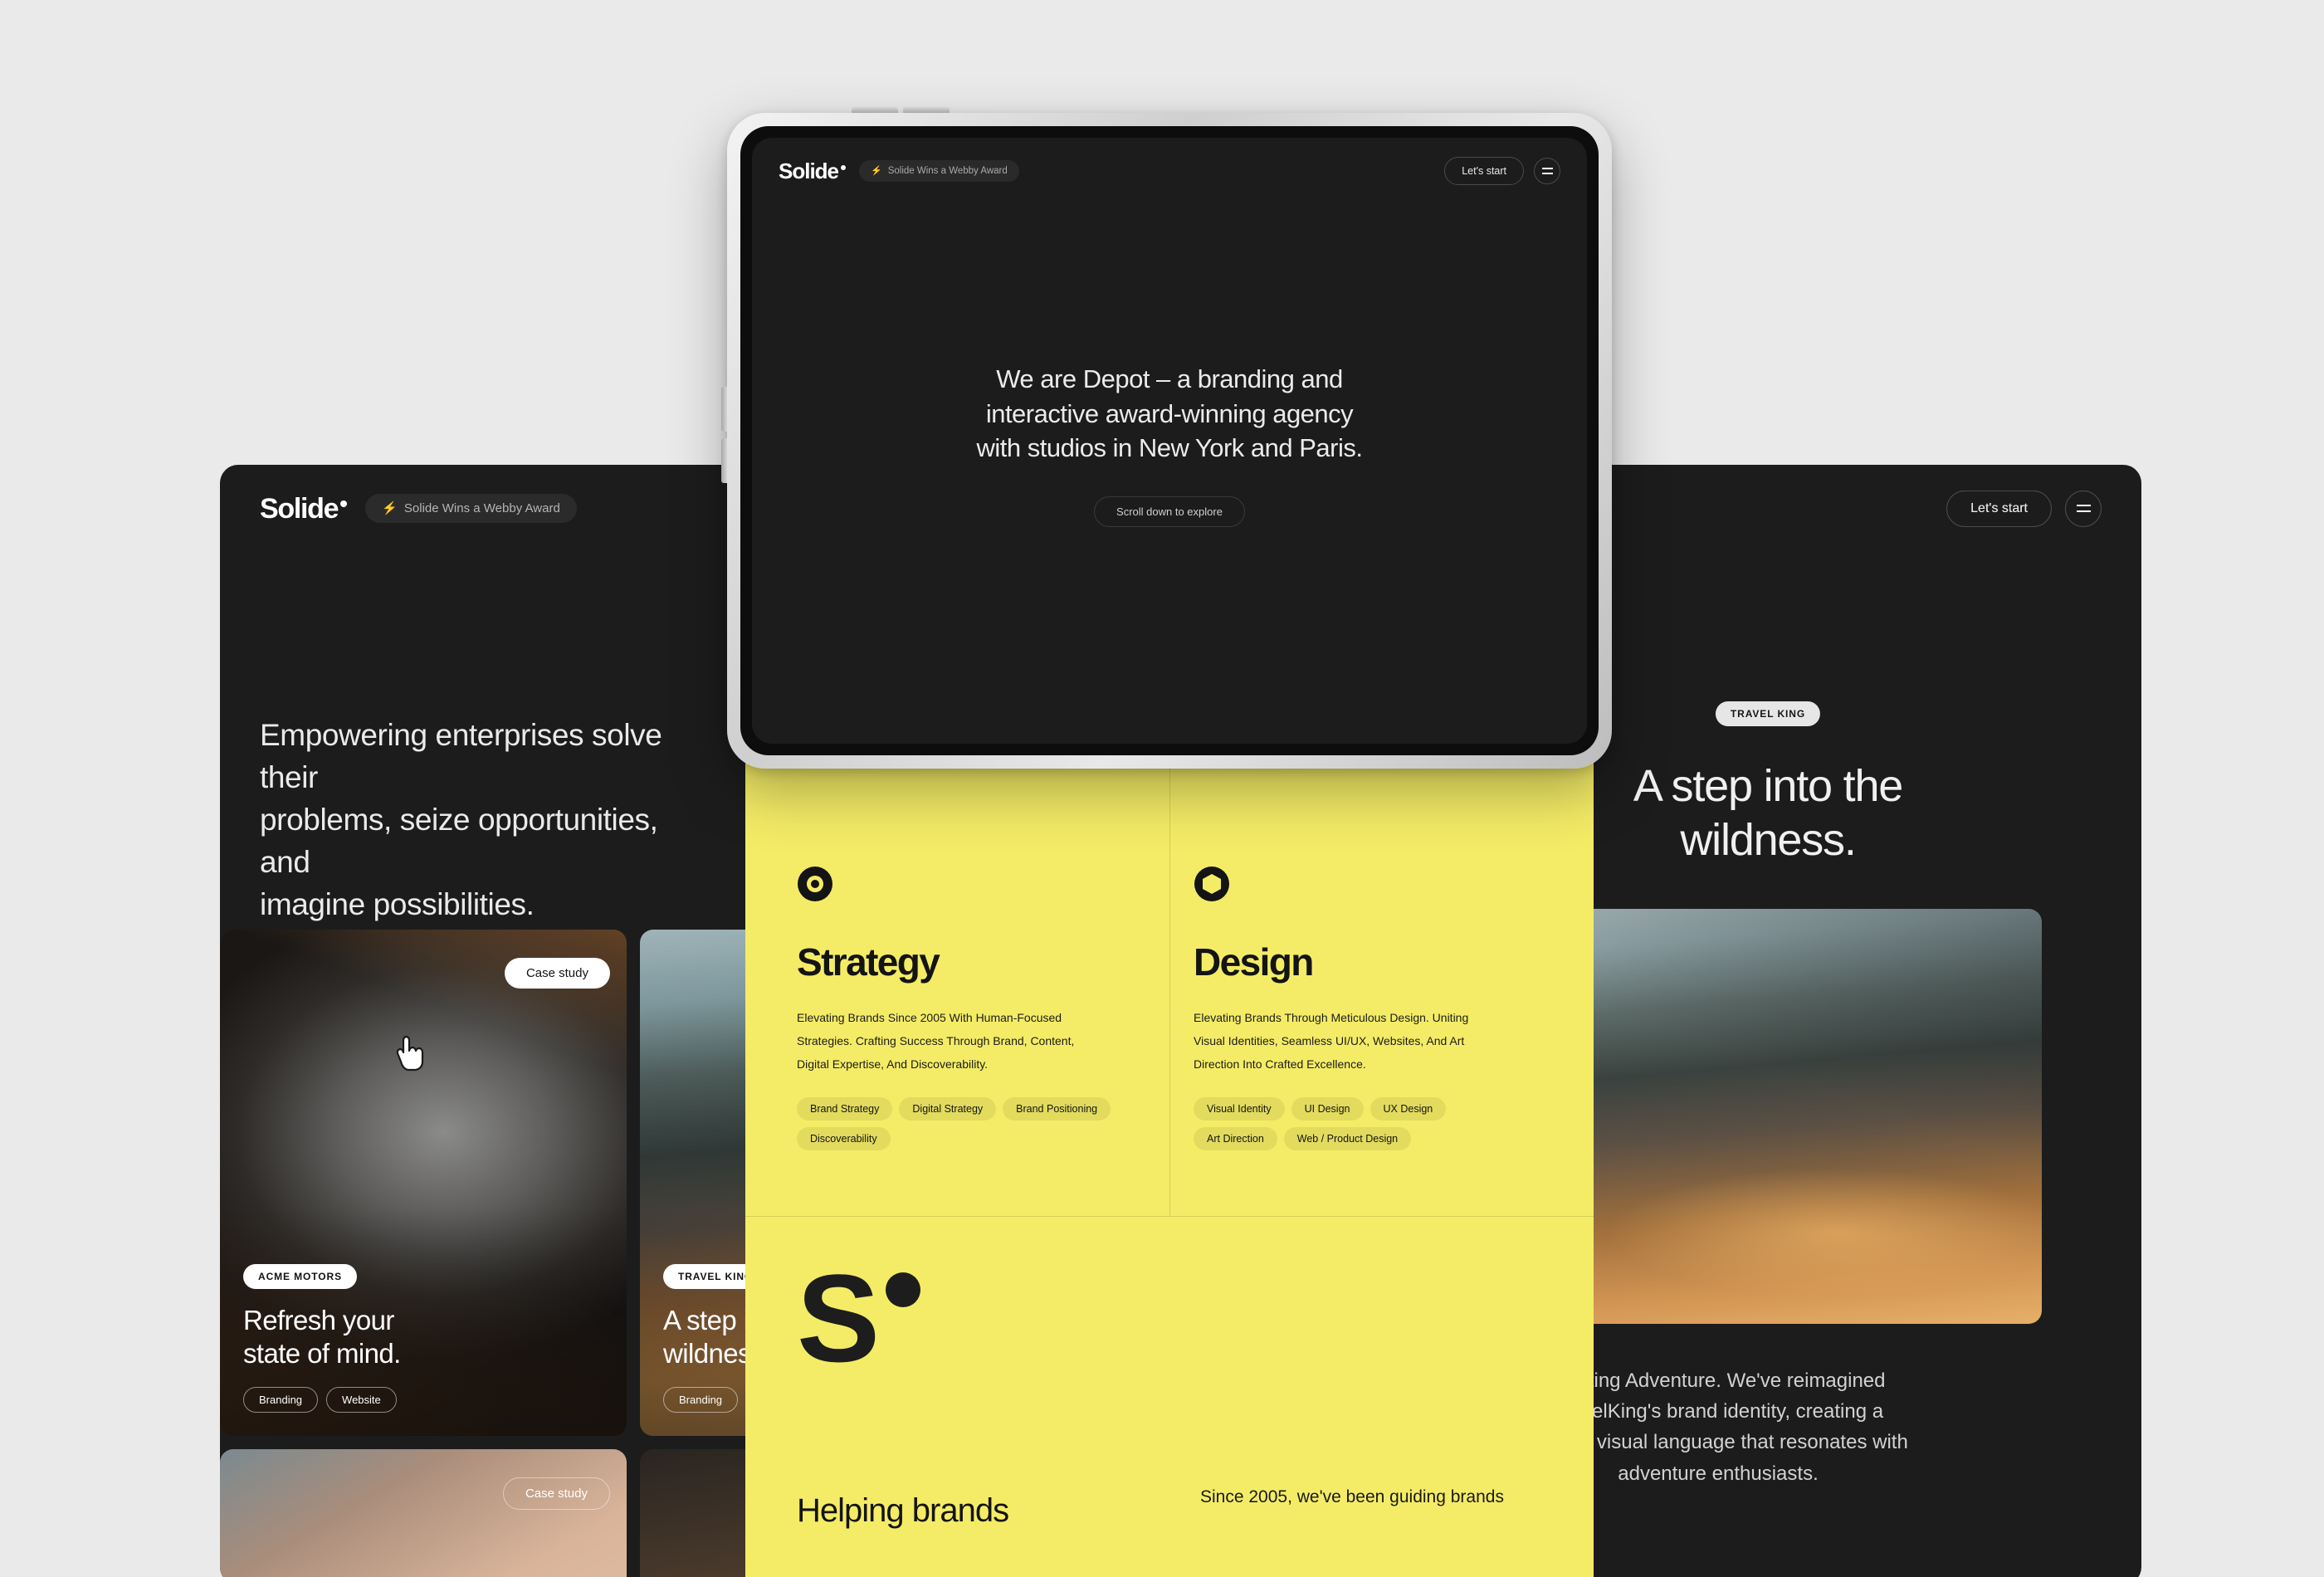 The height and width of the screenshot is (1577, 2324). Describe the element at coordinates (1211, 884) in the screenshot. I see `circle-diamond-icon` at that location.